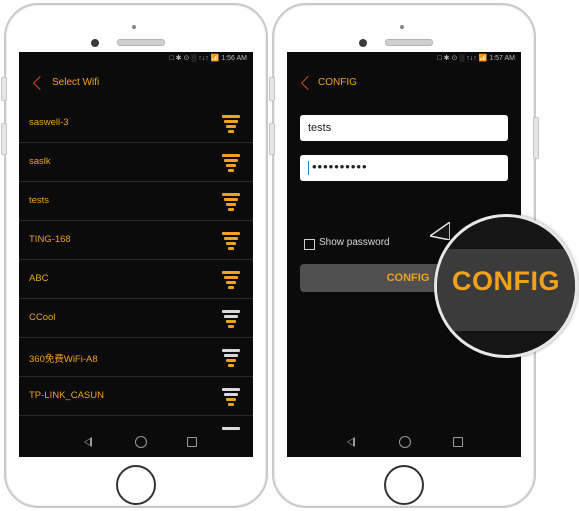  Describe the element at coordinates (42, 317) in the screenshot. I see `wifi-ssid: CCool` at that location.